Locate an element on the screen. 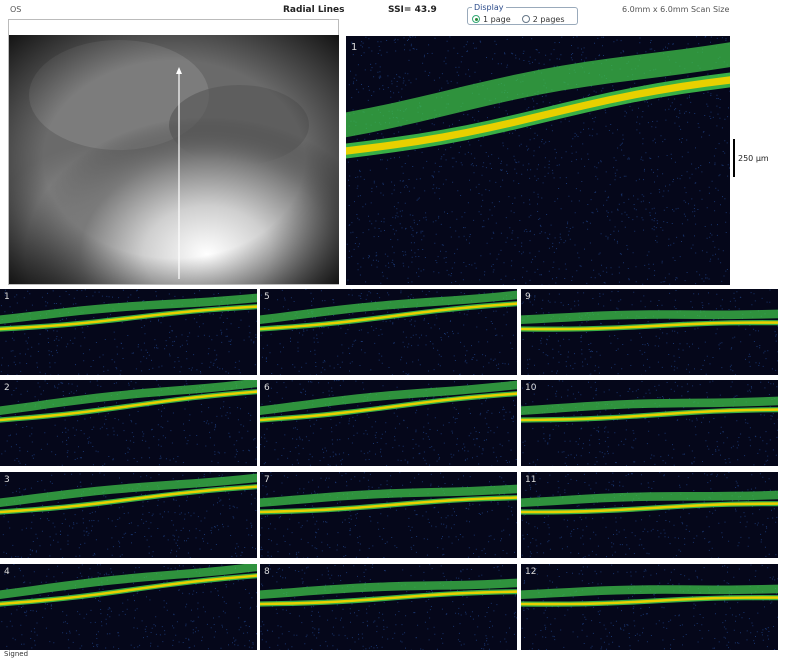 This screenshot has height=658, width=800. oct-scan-thumbnail: 10 is located at coordinates (649, 423).